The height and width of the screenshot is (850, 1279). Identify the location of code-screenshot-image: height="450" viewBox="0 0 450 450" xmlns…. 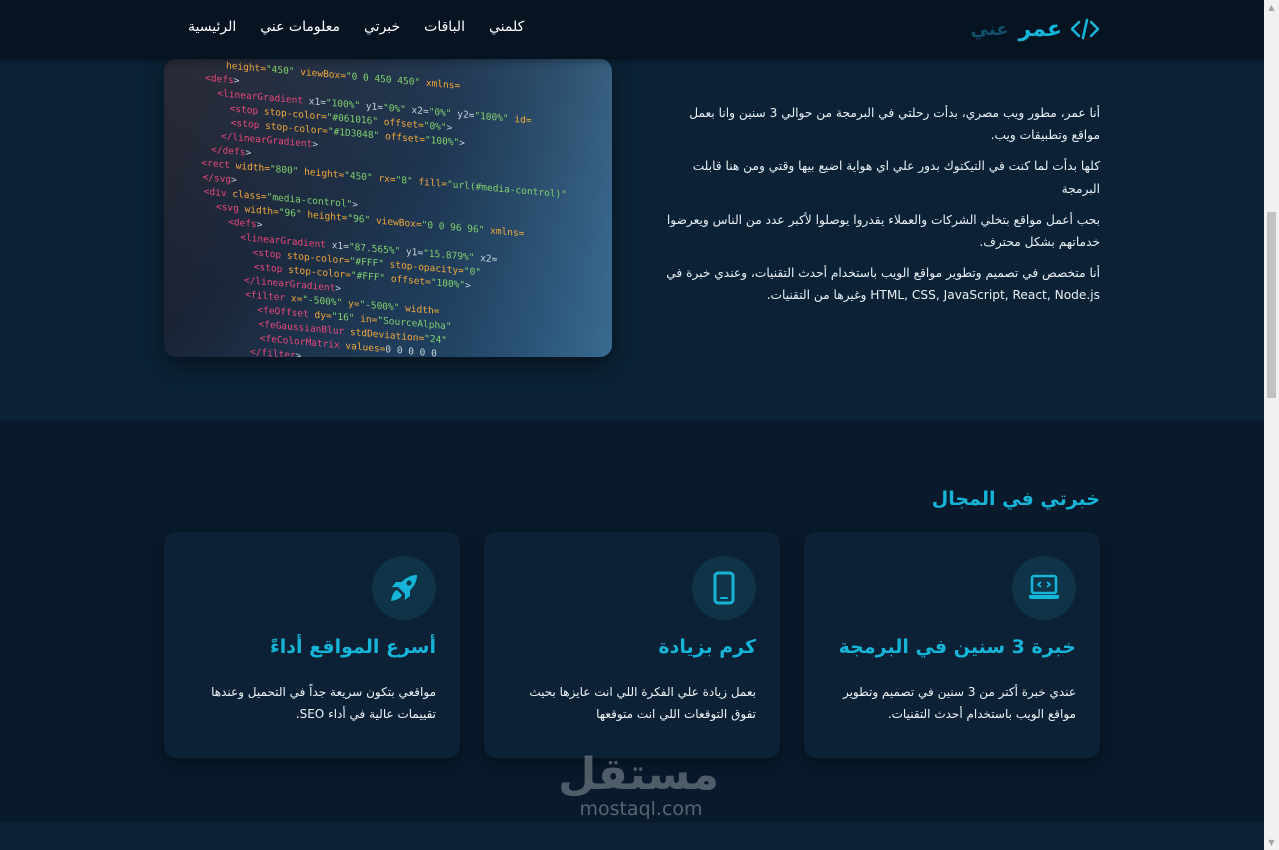
(388, 208).